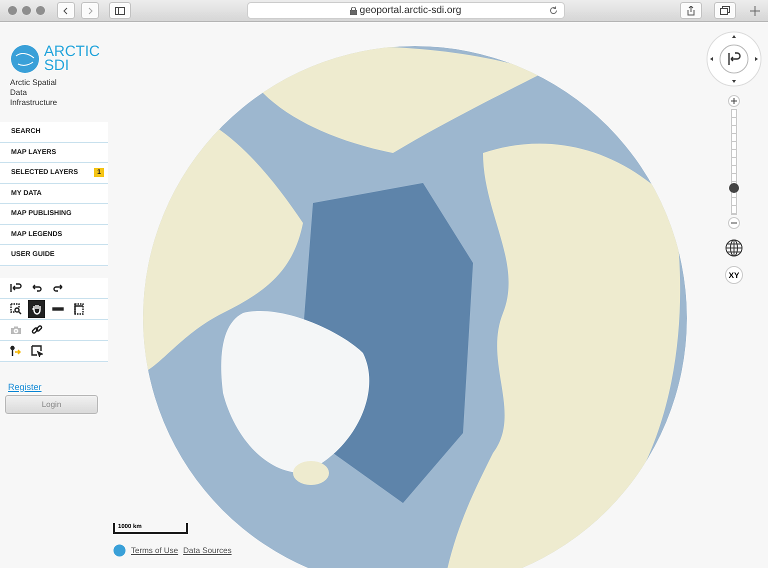 The height and width of the screenshot is (568, 768). I want to click on pan-compass-control, so click(734, 59).